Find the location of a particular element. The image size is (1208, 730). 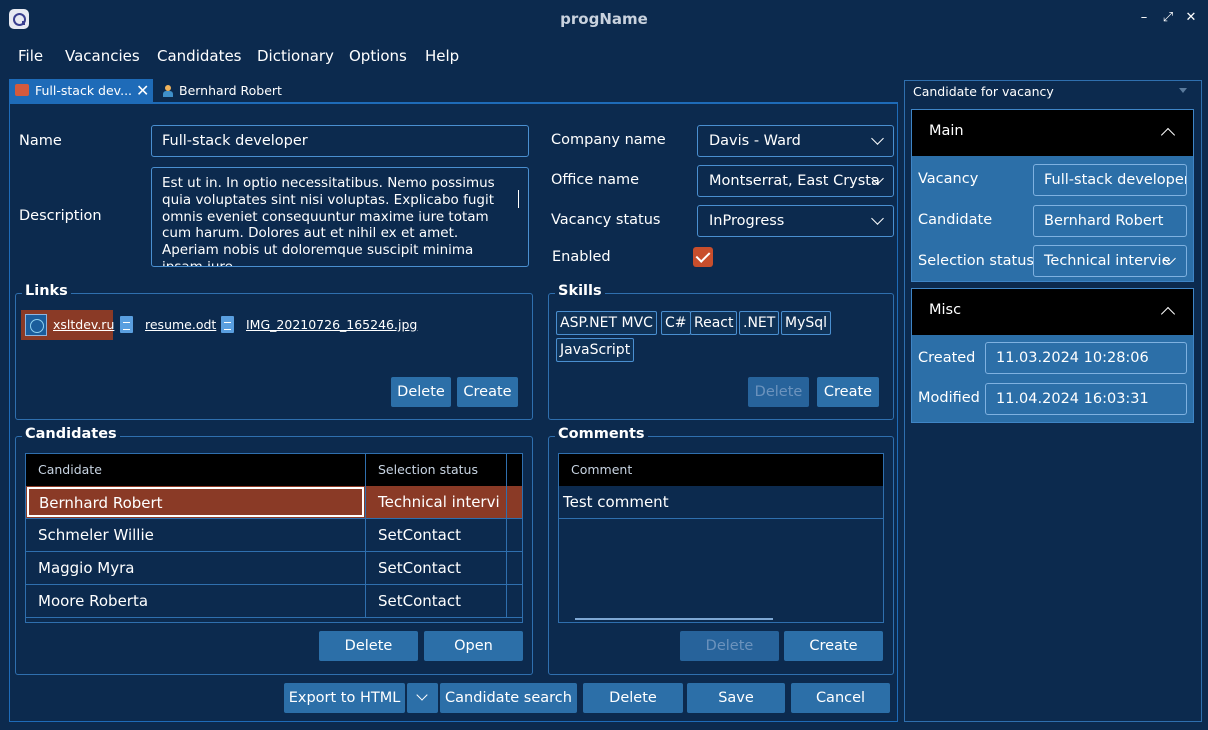

link-resume: resume.odt is located at coordinates (180, 324).